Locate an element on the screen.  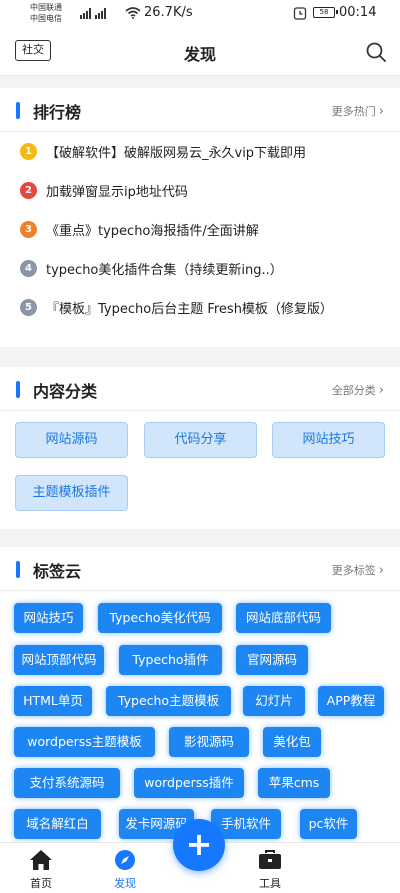
add-button: + is located at coordinates (199, 845).